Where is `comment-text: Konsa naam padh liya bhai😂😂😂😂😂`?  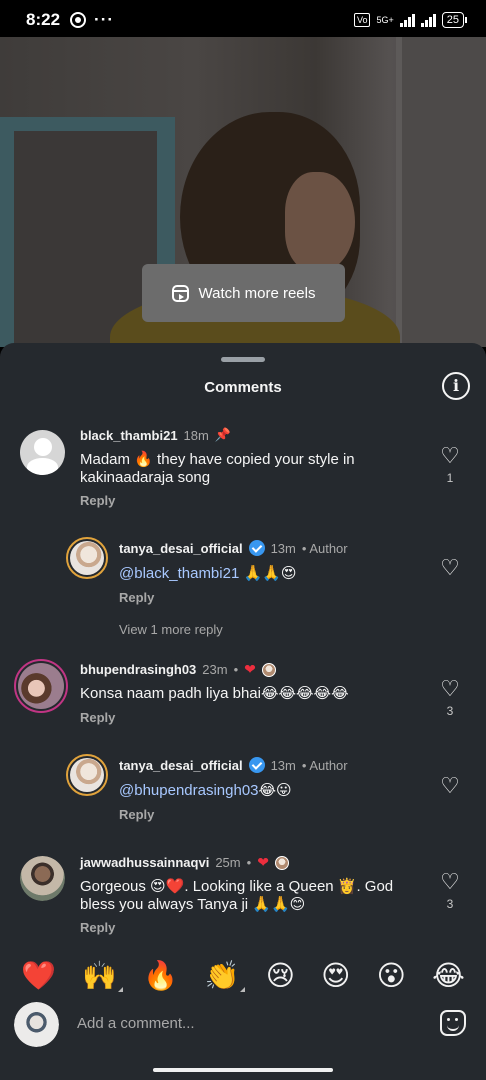 comment-text: Konsa naam padh liya bhai😂😂😂😂😂 is located at coordinates (214, 693).